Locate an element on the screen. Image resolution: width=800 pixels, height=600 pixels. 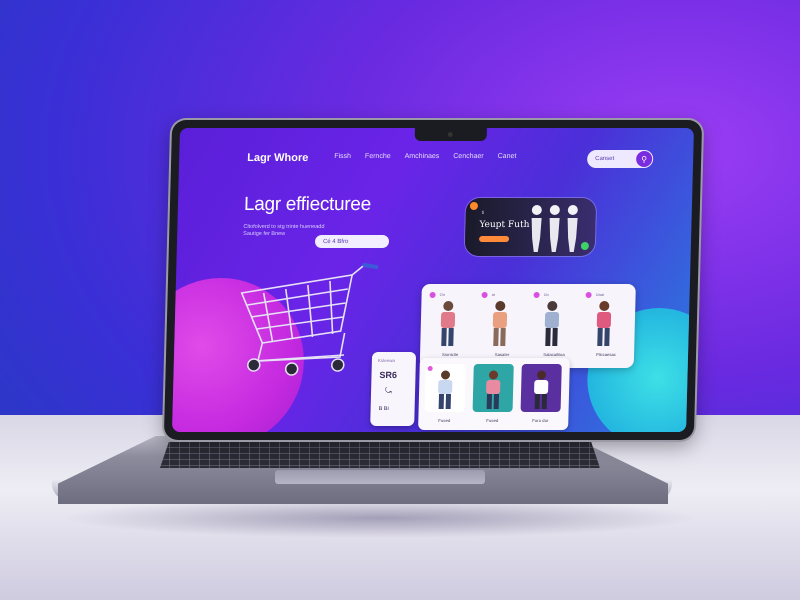
hero-cta-button: Cé 4 Bfro is located at coordinates (352, 241).